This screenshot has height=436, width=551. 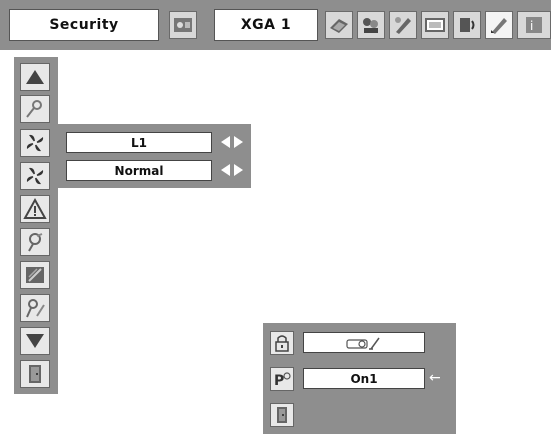 What do you see at coordinates (35, 242) in the screenshot?
I see `pin-code-change-icon` at bounding box center [35, 242].